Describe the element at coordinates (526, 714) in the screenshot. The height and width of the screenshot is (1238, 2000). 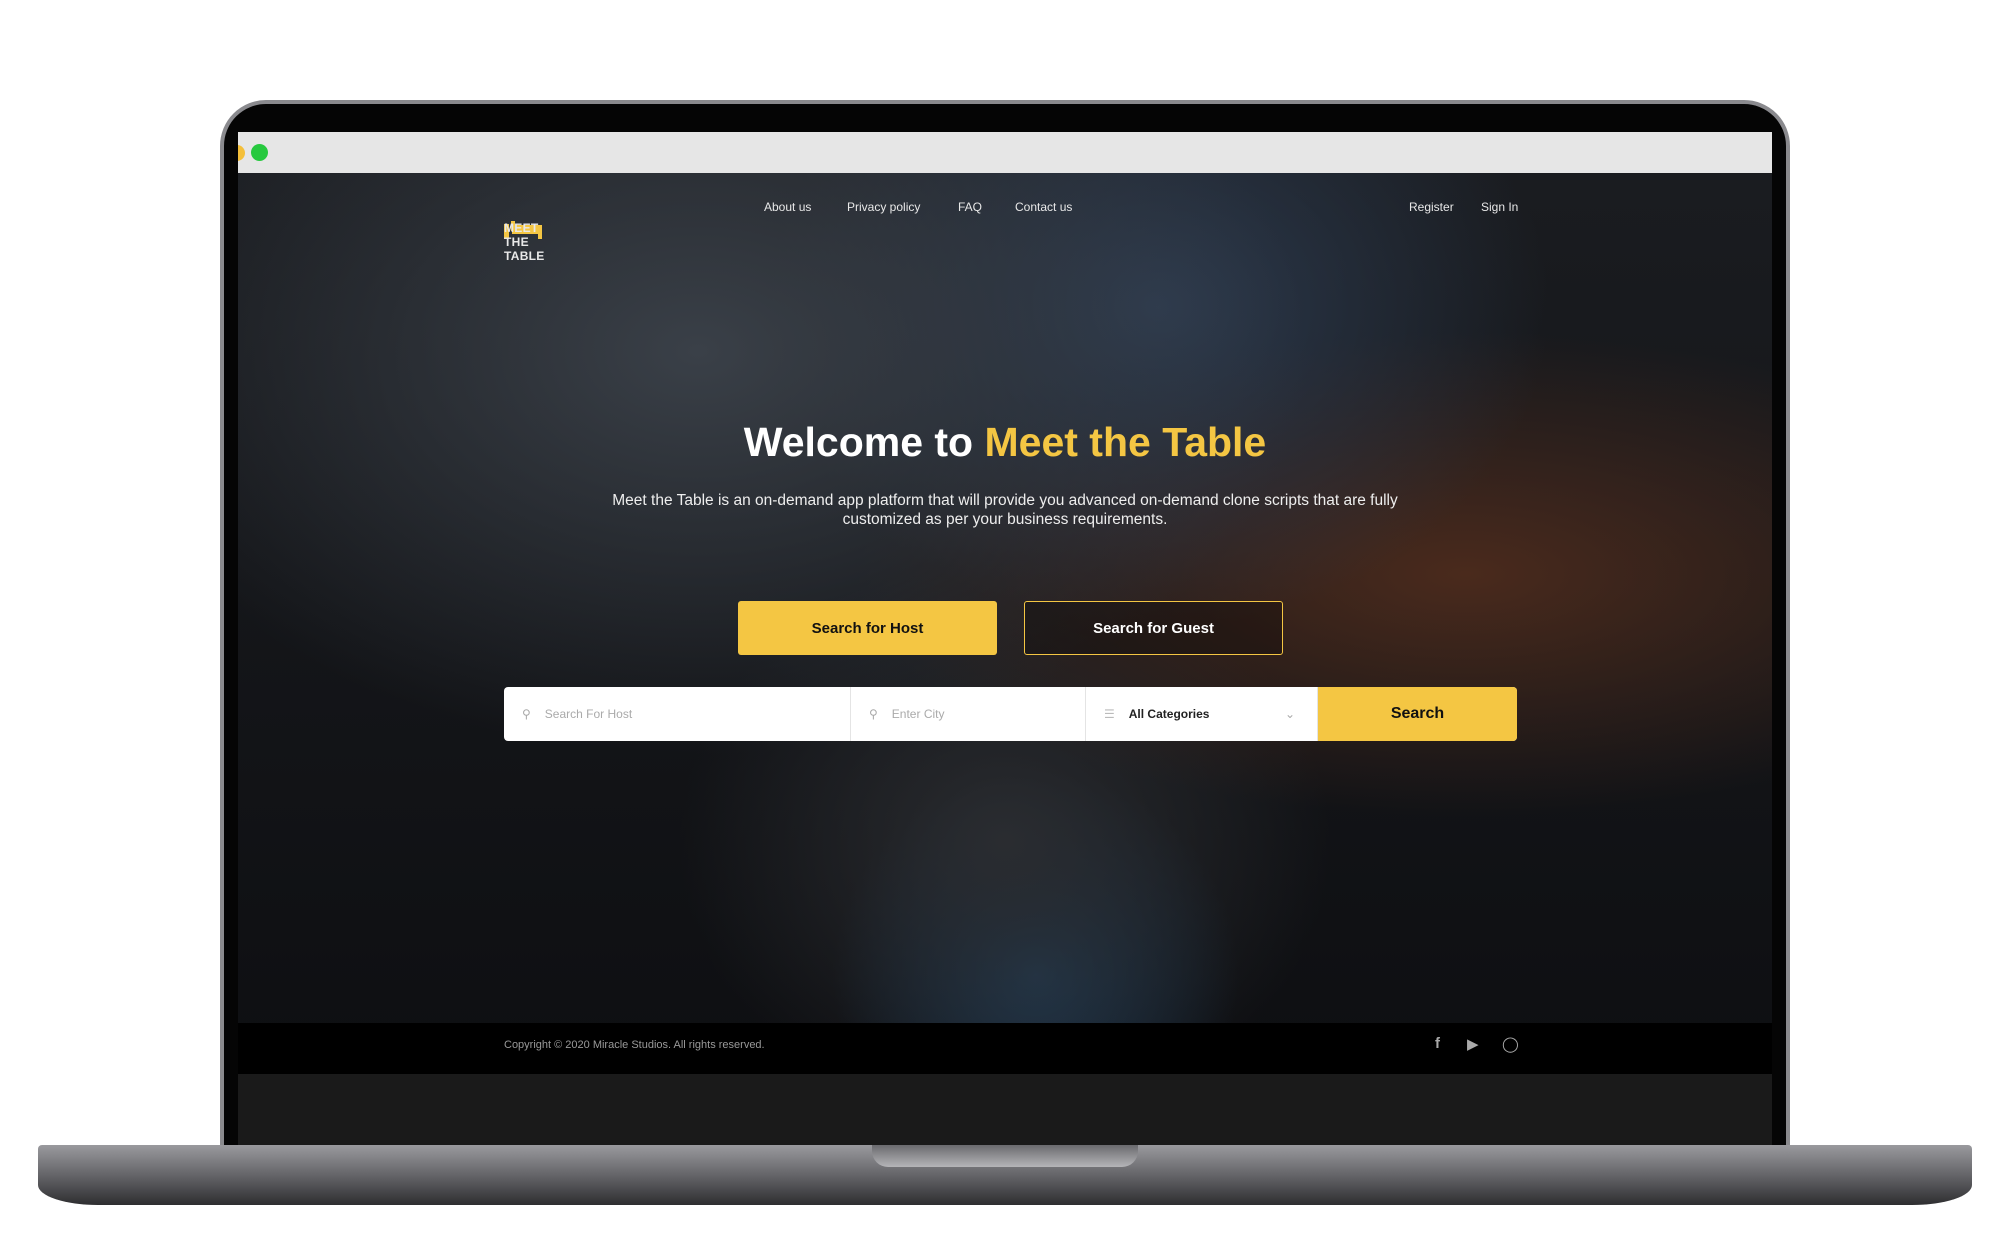
I see `search-icon: ⚲` at that location.